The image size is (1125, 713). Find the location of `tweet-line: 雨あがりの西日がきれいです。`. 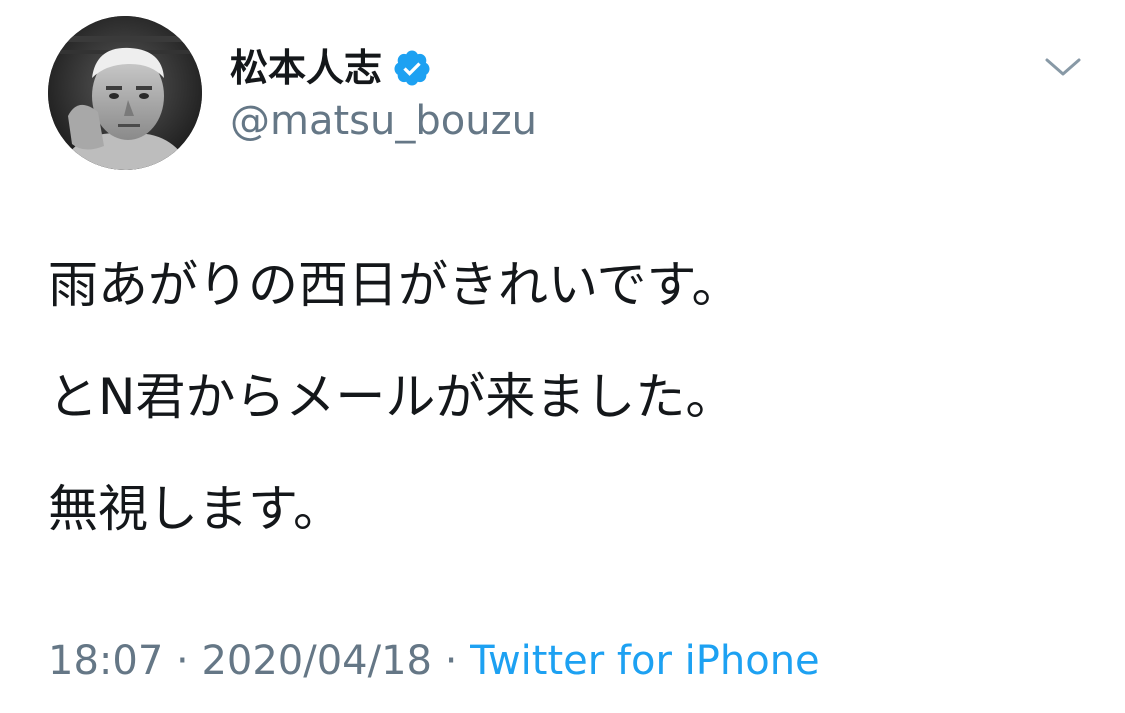

tweet-line: 雨あがりの西日がきれいです。 is located at coordinates (395, 285).